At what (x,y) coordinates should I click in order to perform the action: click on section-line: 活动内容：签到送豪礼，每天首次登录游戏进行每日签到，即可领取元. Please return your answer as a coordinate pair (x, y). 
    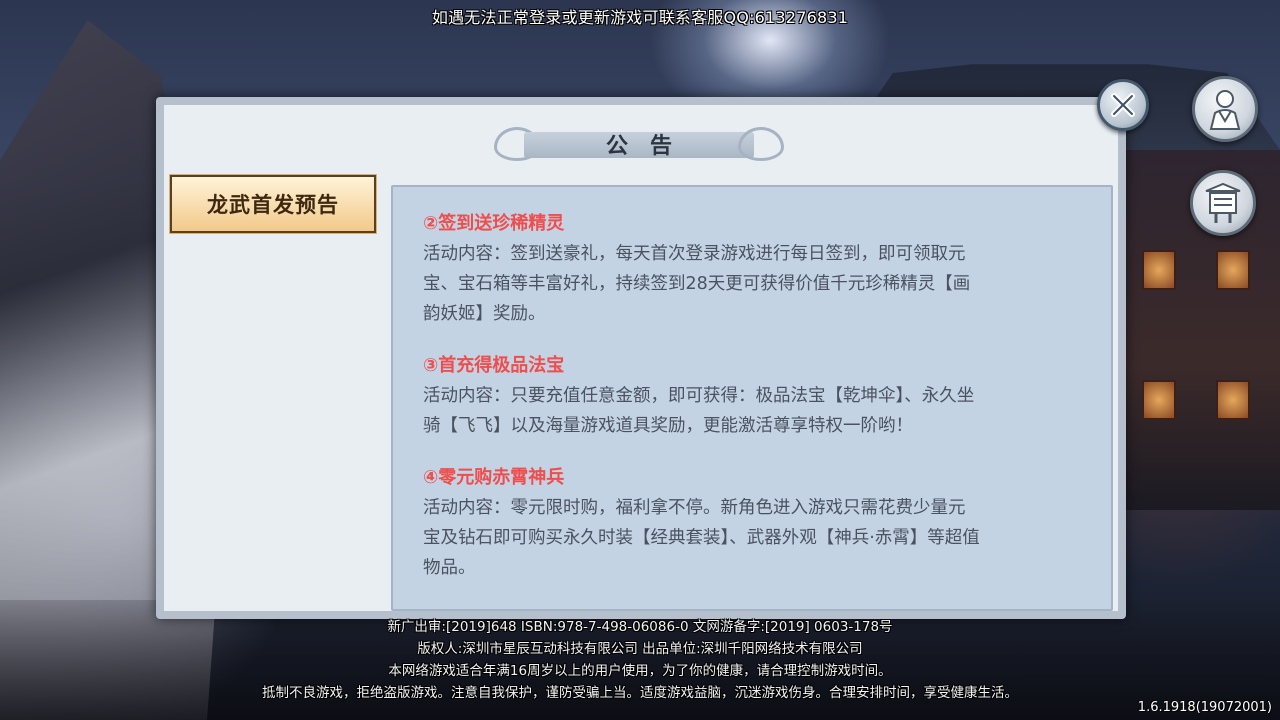
    Looking at the image, I should click on (694, 254).